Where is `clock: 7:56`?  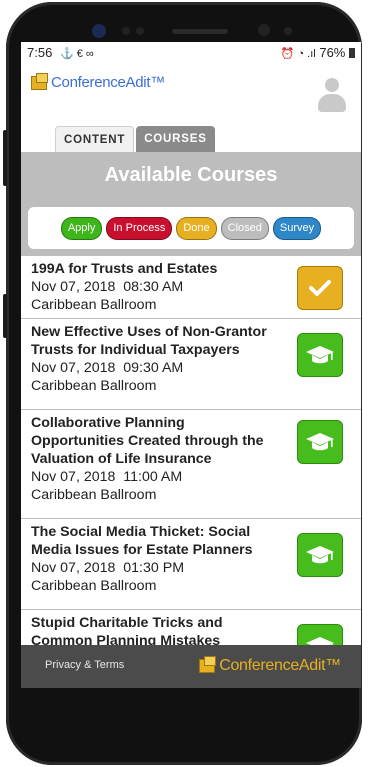
clock: 7:56 is located at coordinates (40, 52).